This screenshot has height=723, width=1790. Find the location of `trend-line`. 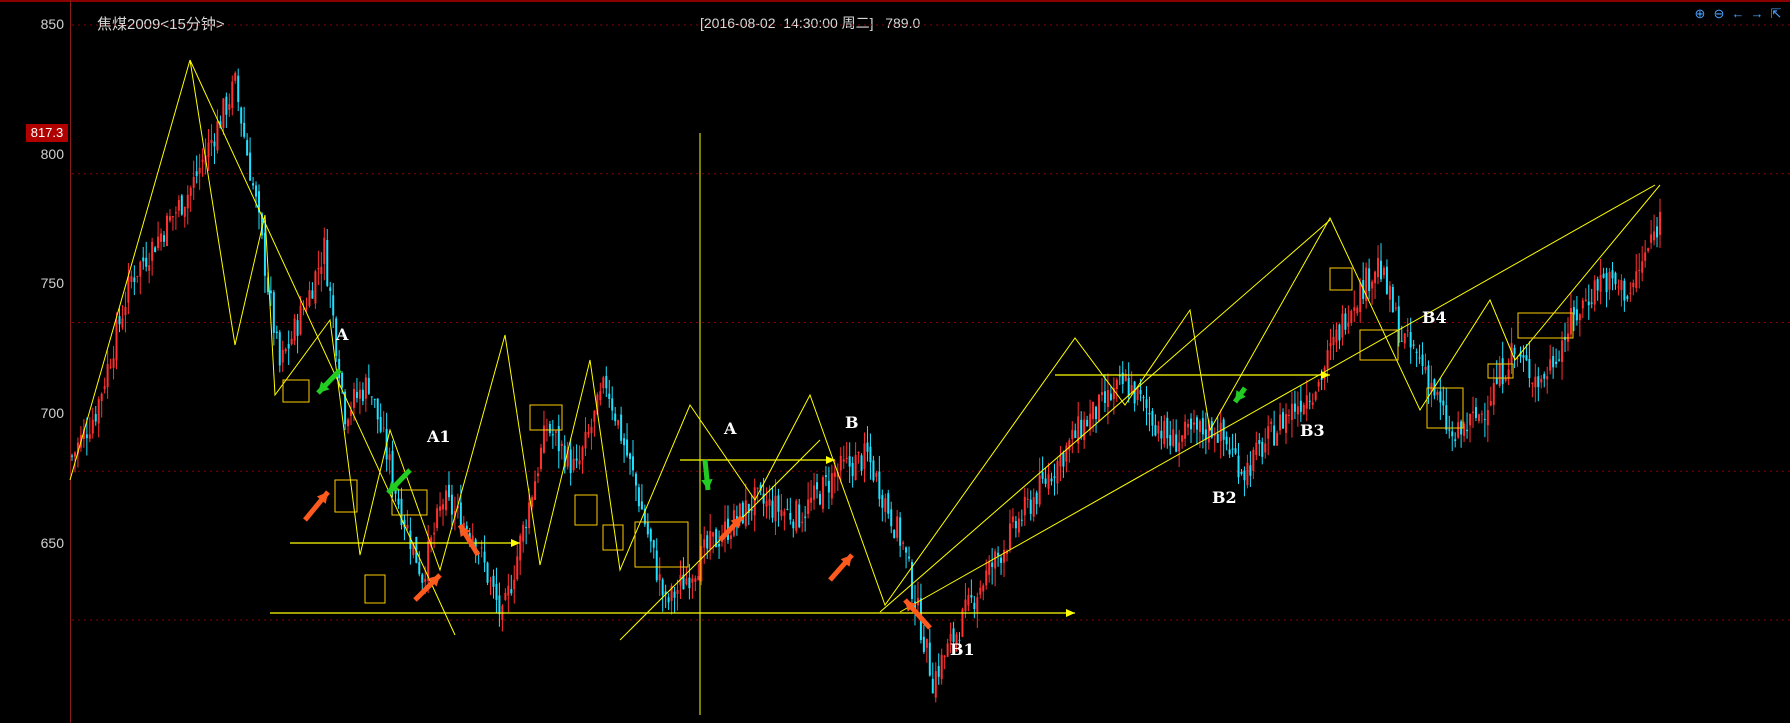

trend-line is located at coordinates (1105, 416).